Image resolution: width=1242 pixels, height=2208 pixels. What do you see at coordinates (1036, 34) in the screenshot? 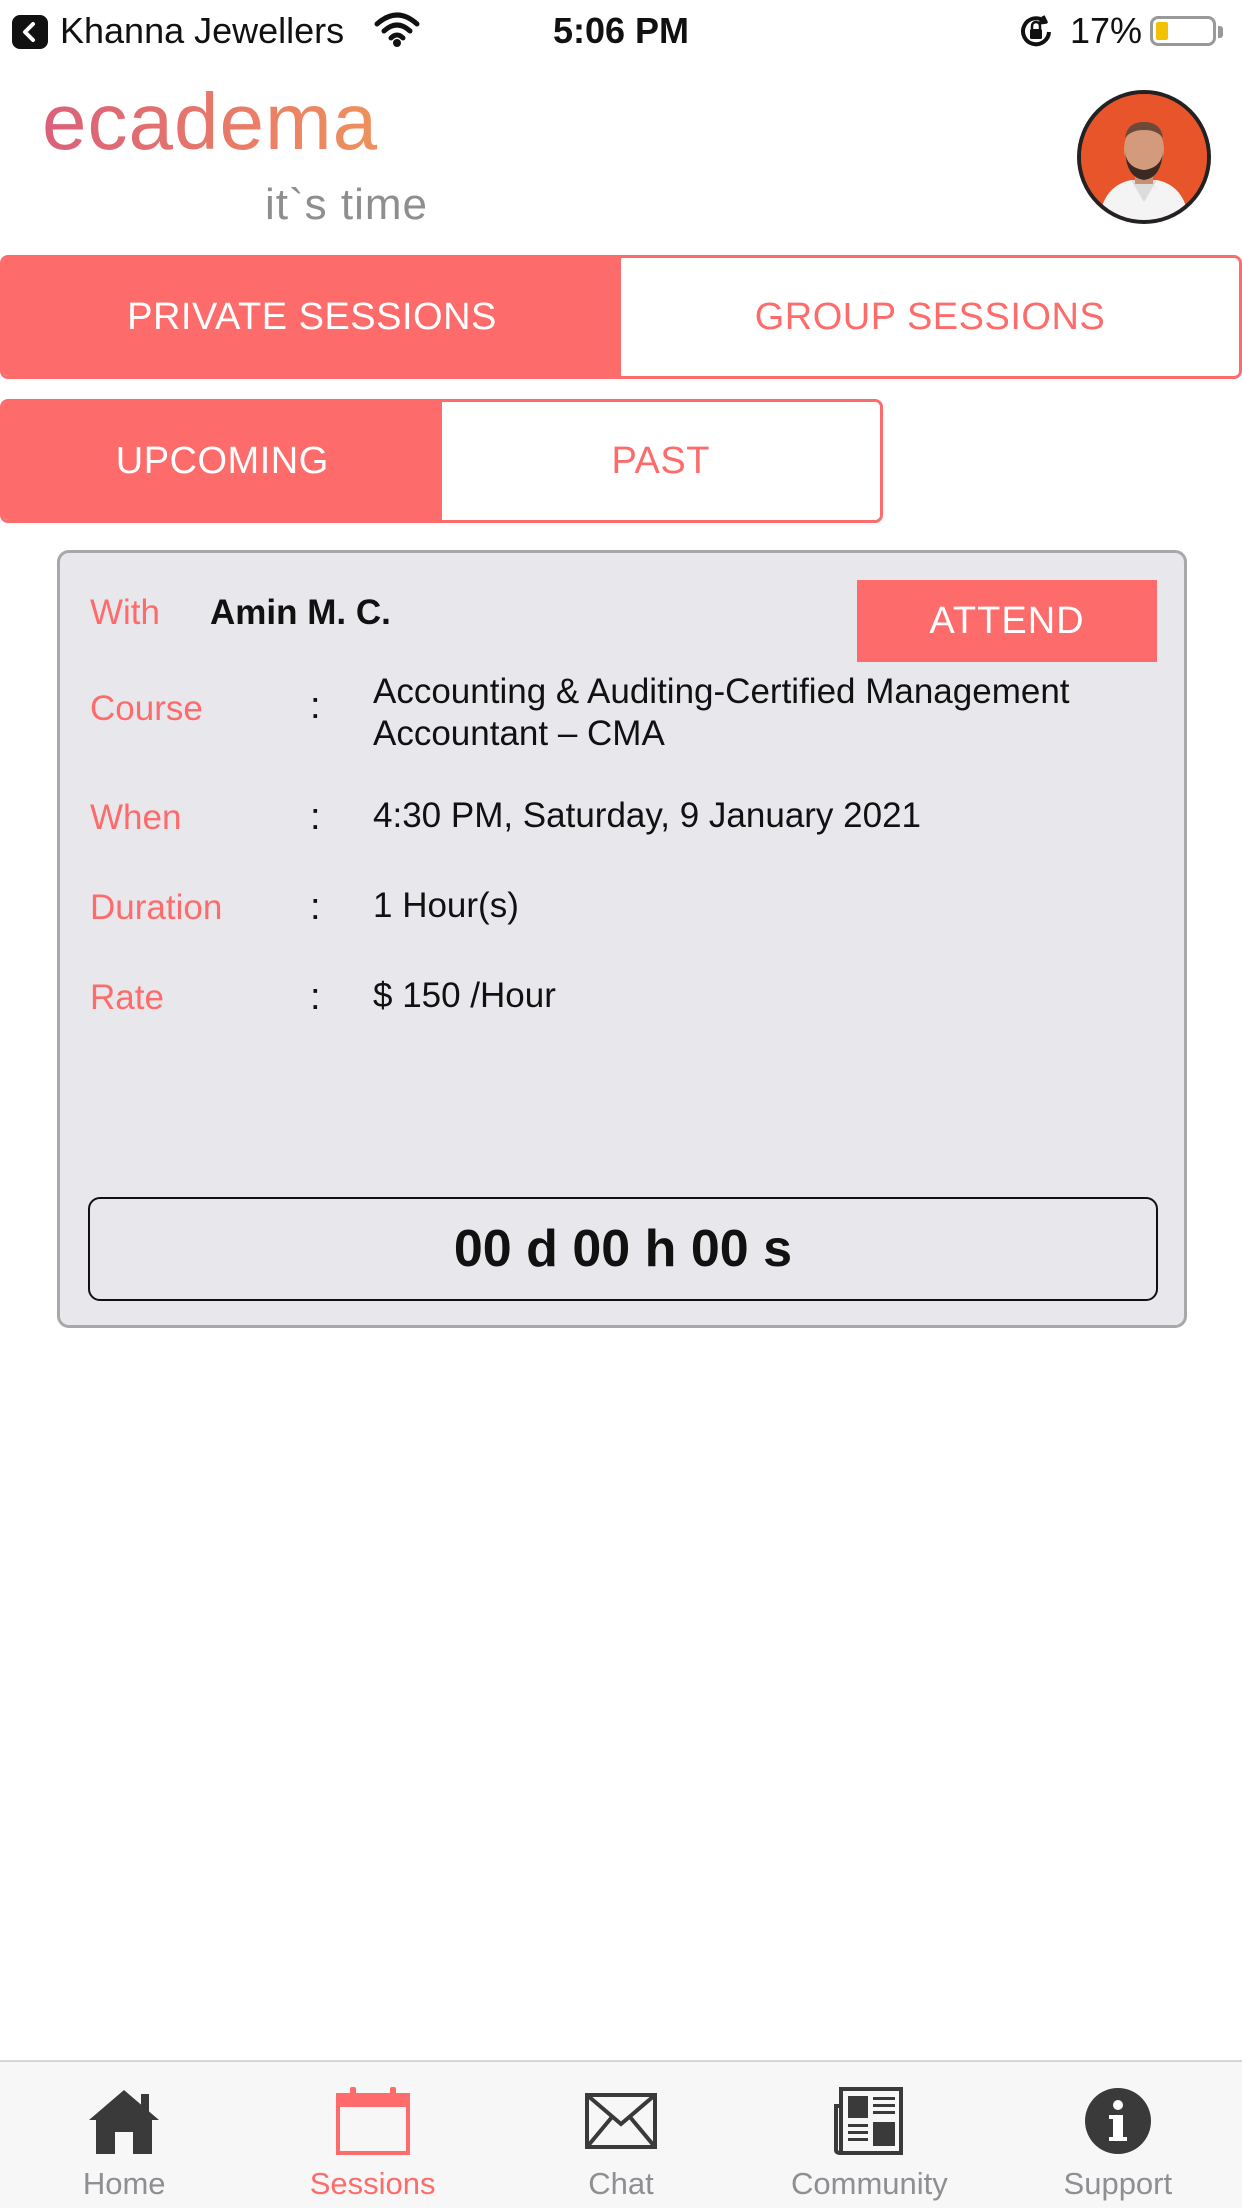
I see `orientation-lock-icon` at bounding box center [1036, 34].